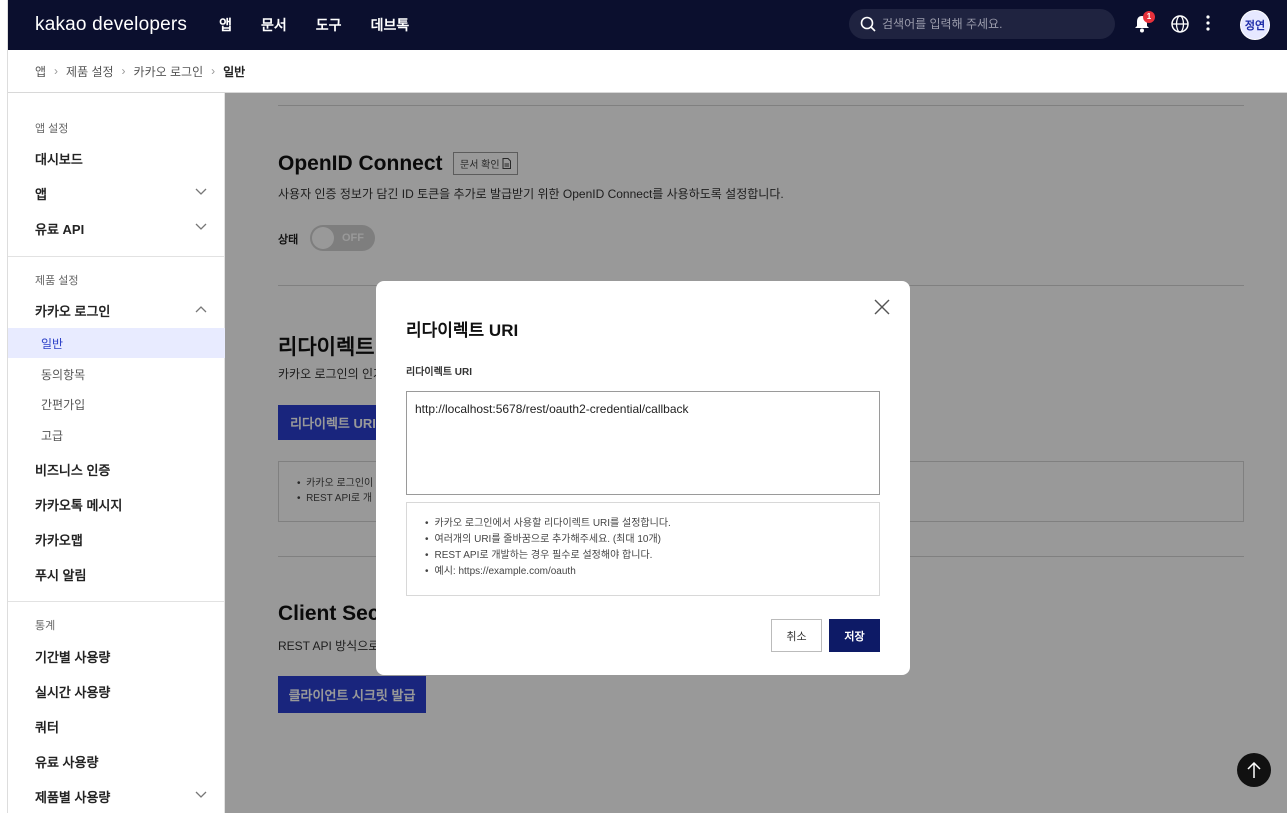  Describe the element at coordinates (4, 406) in the screenshot. I see `left-gutter` at that location.